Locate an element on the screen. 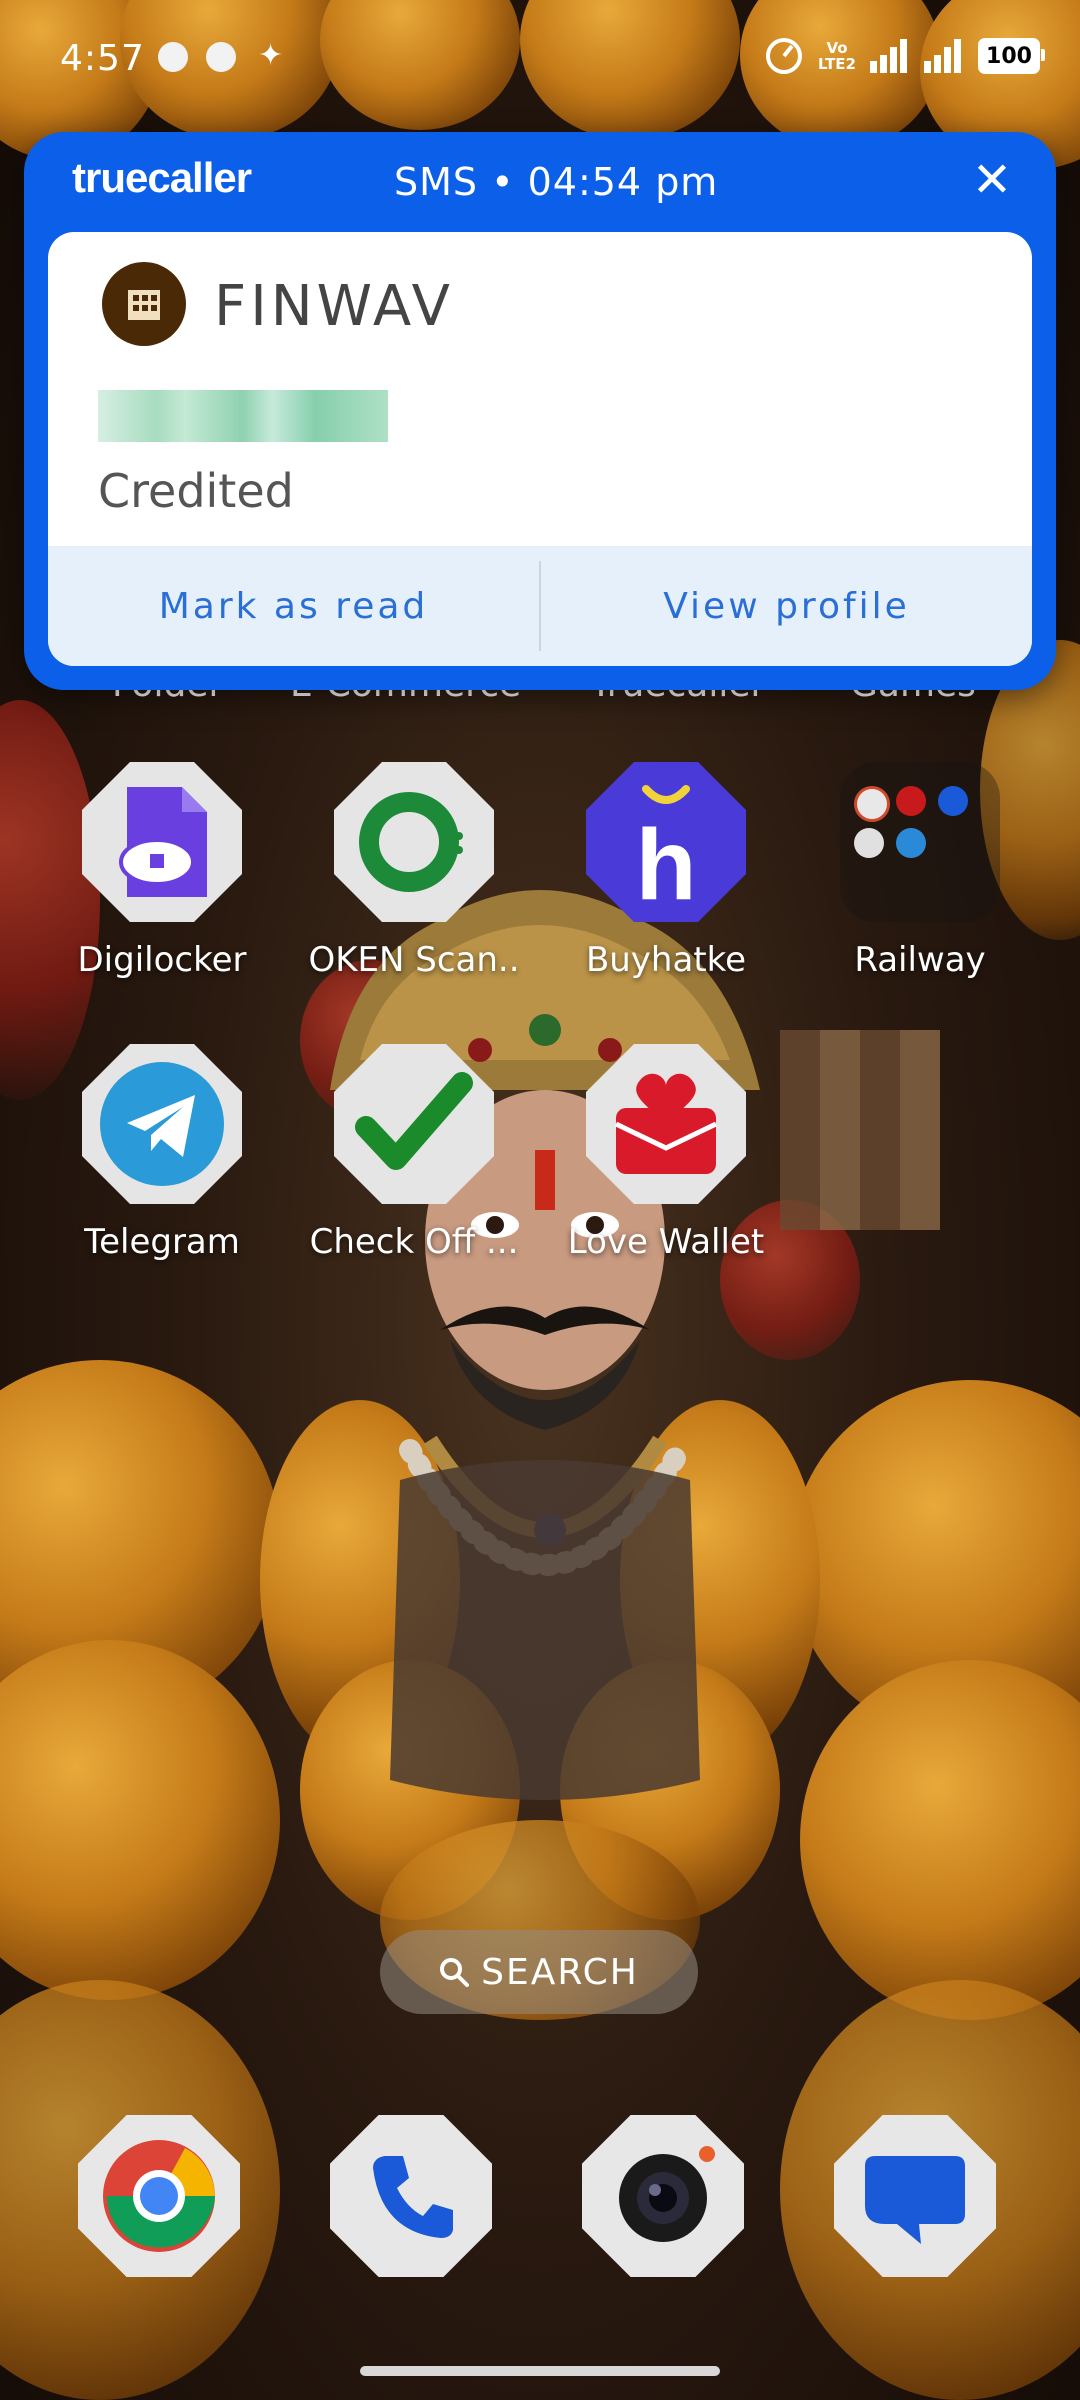 This screenshot has height=2400, width=1080. data-speed-icon is located at coordinates (784, 56).